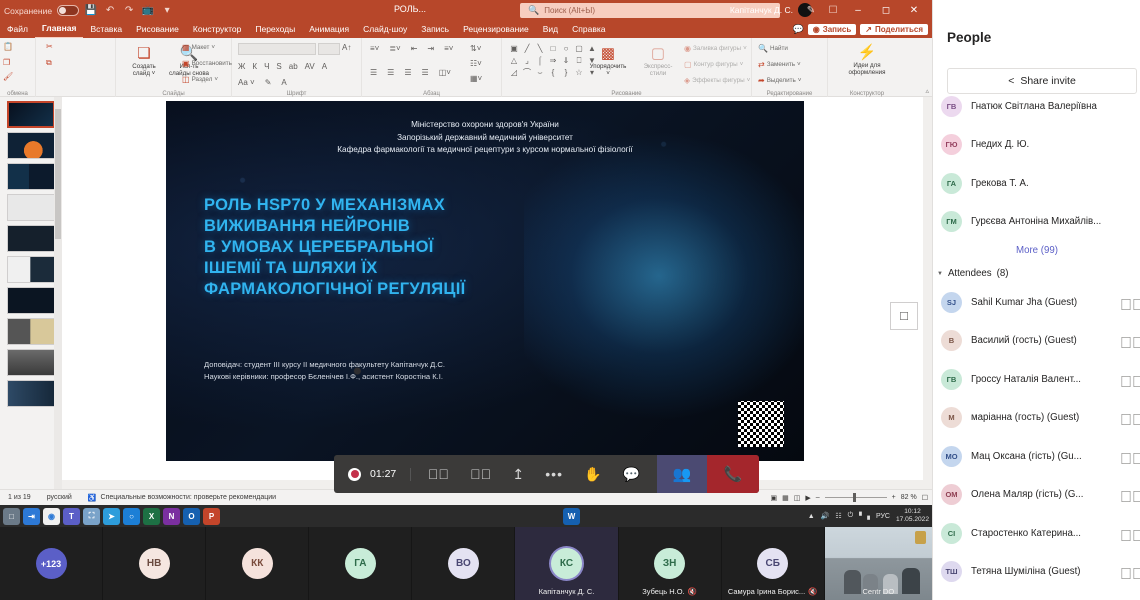 This screenshot has width=1140, height=600. Describe the element at coordinates (480, 474) in the screenshot. I see `mic-off-icon: 🎙⃠` at that location.